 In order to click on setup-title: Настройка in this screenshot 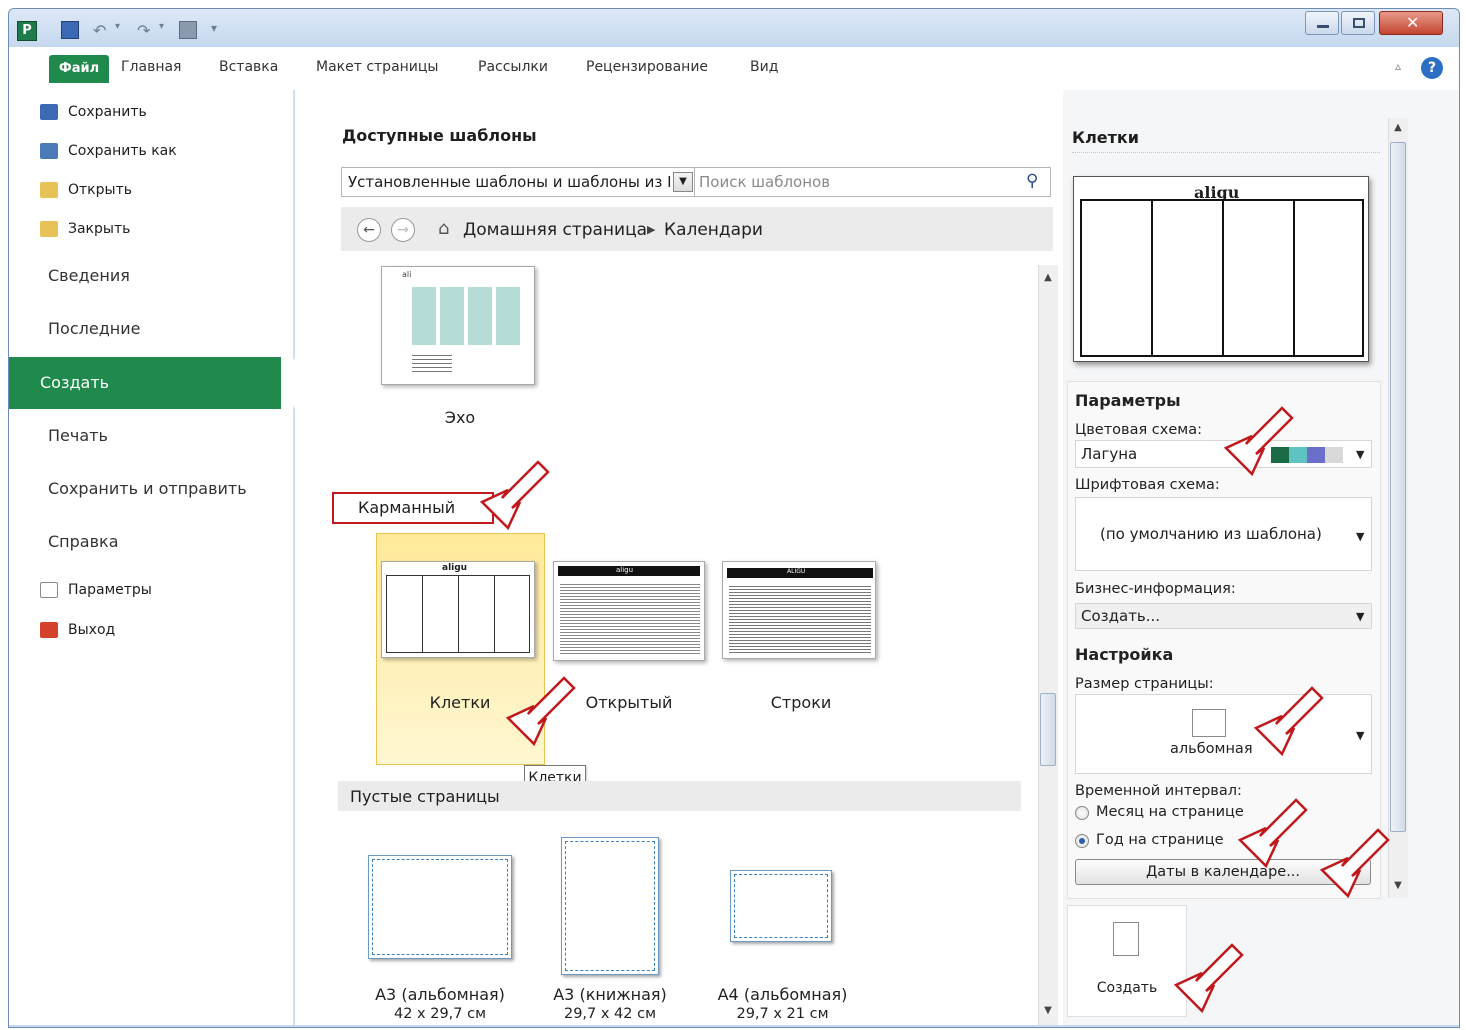, I will do `click(1124, 654)`.